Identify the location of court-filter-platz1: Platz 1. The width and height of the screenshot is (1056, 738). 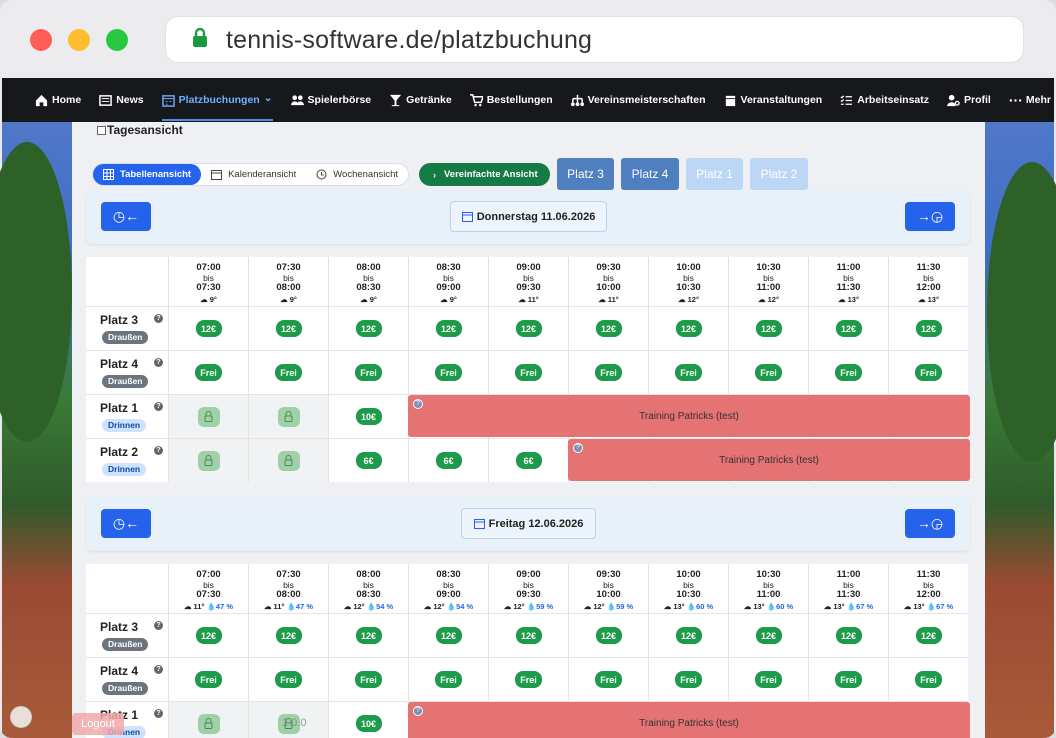
(714, 174).